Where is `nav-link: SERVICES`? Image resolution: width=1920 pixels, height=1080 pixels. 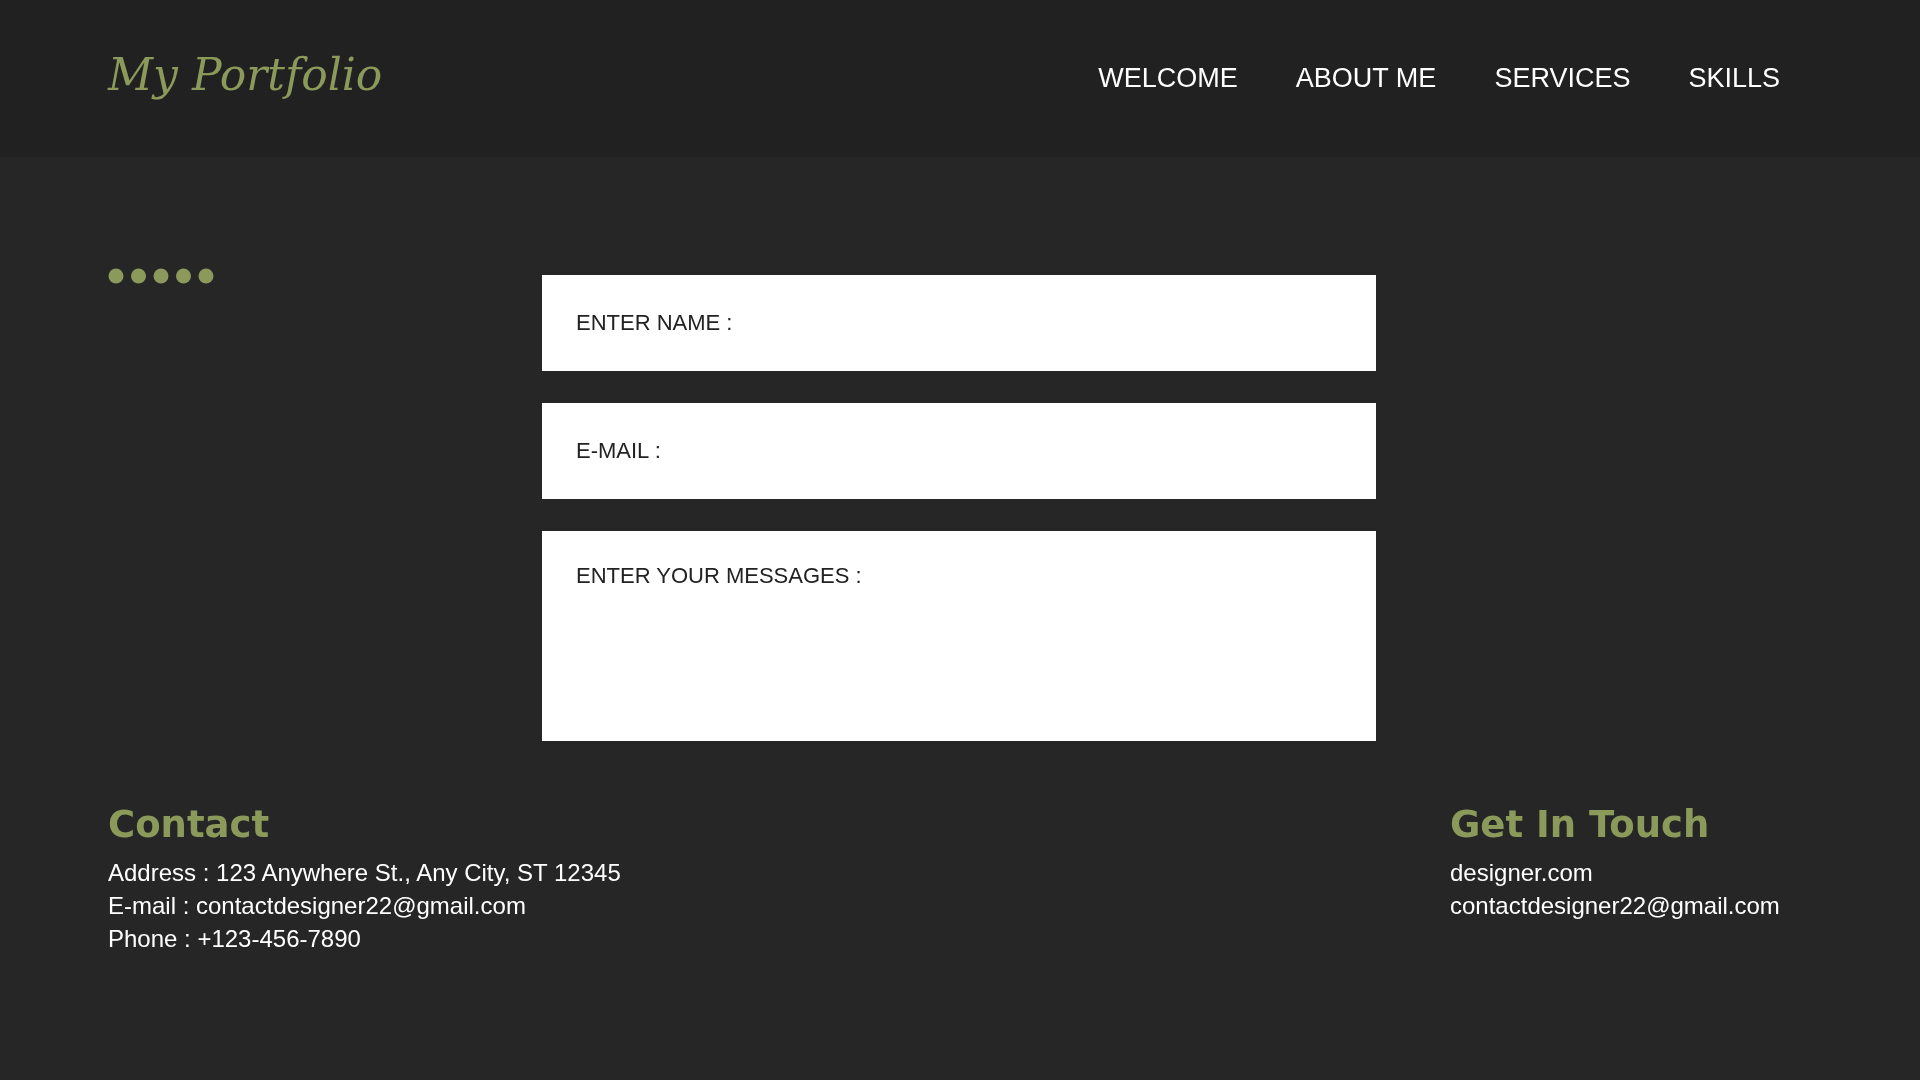 nav-link: SERVICES is located at coordinates (1562, 78).